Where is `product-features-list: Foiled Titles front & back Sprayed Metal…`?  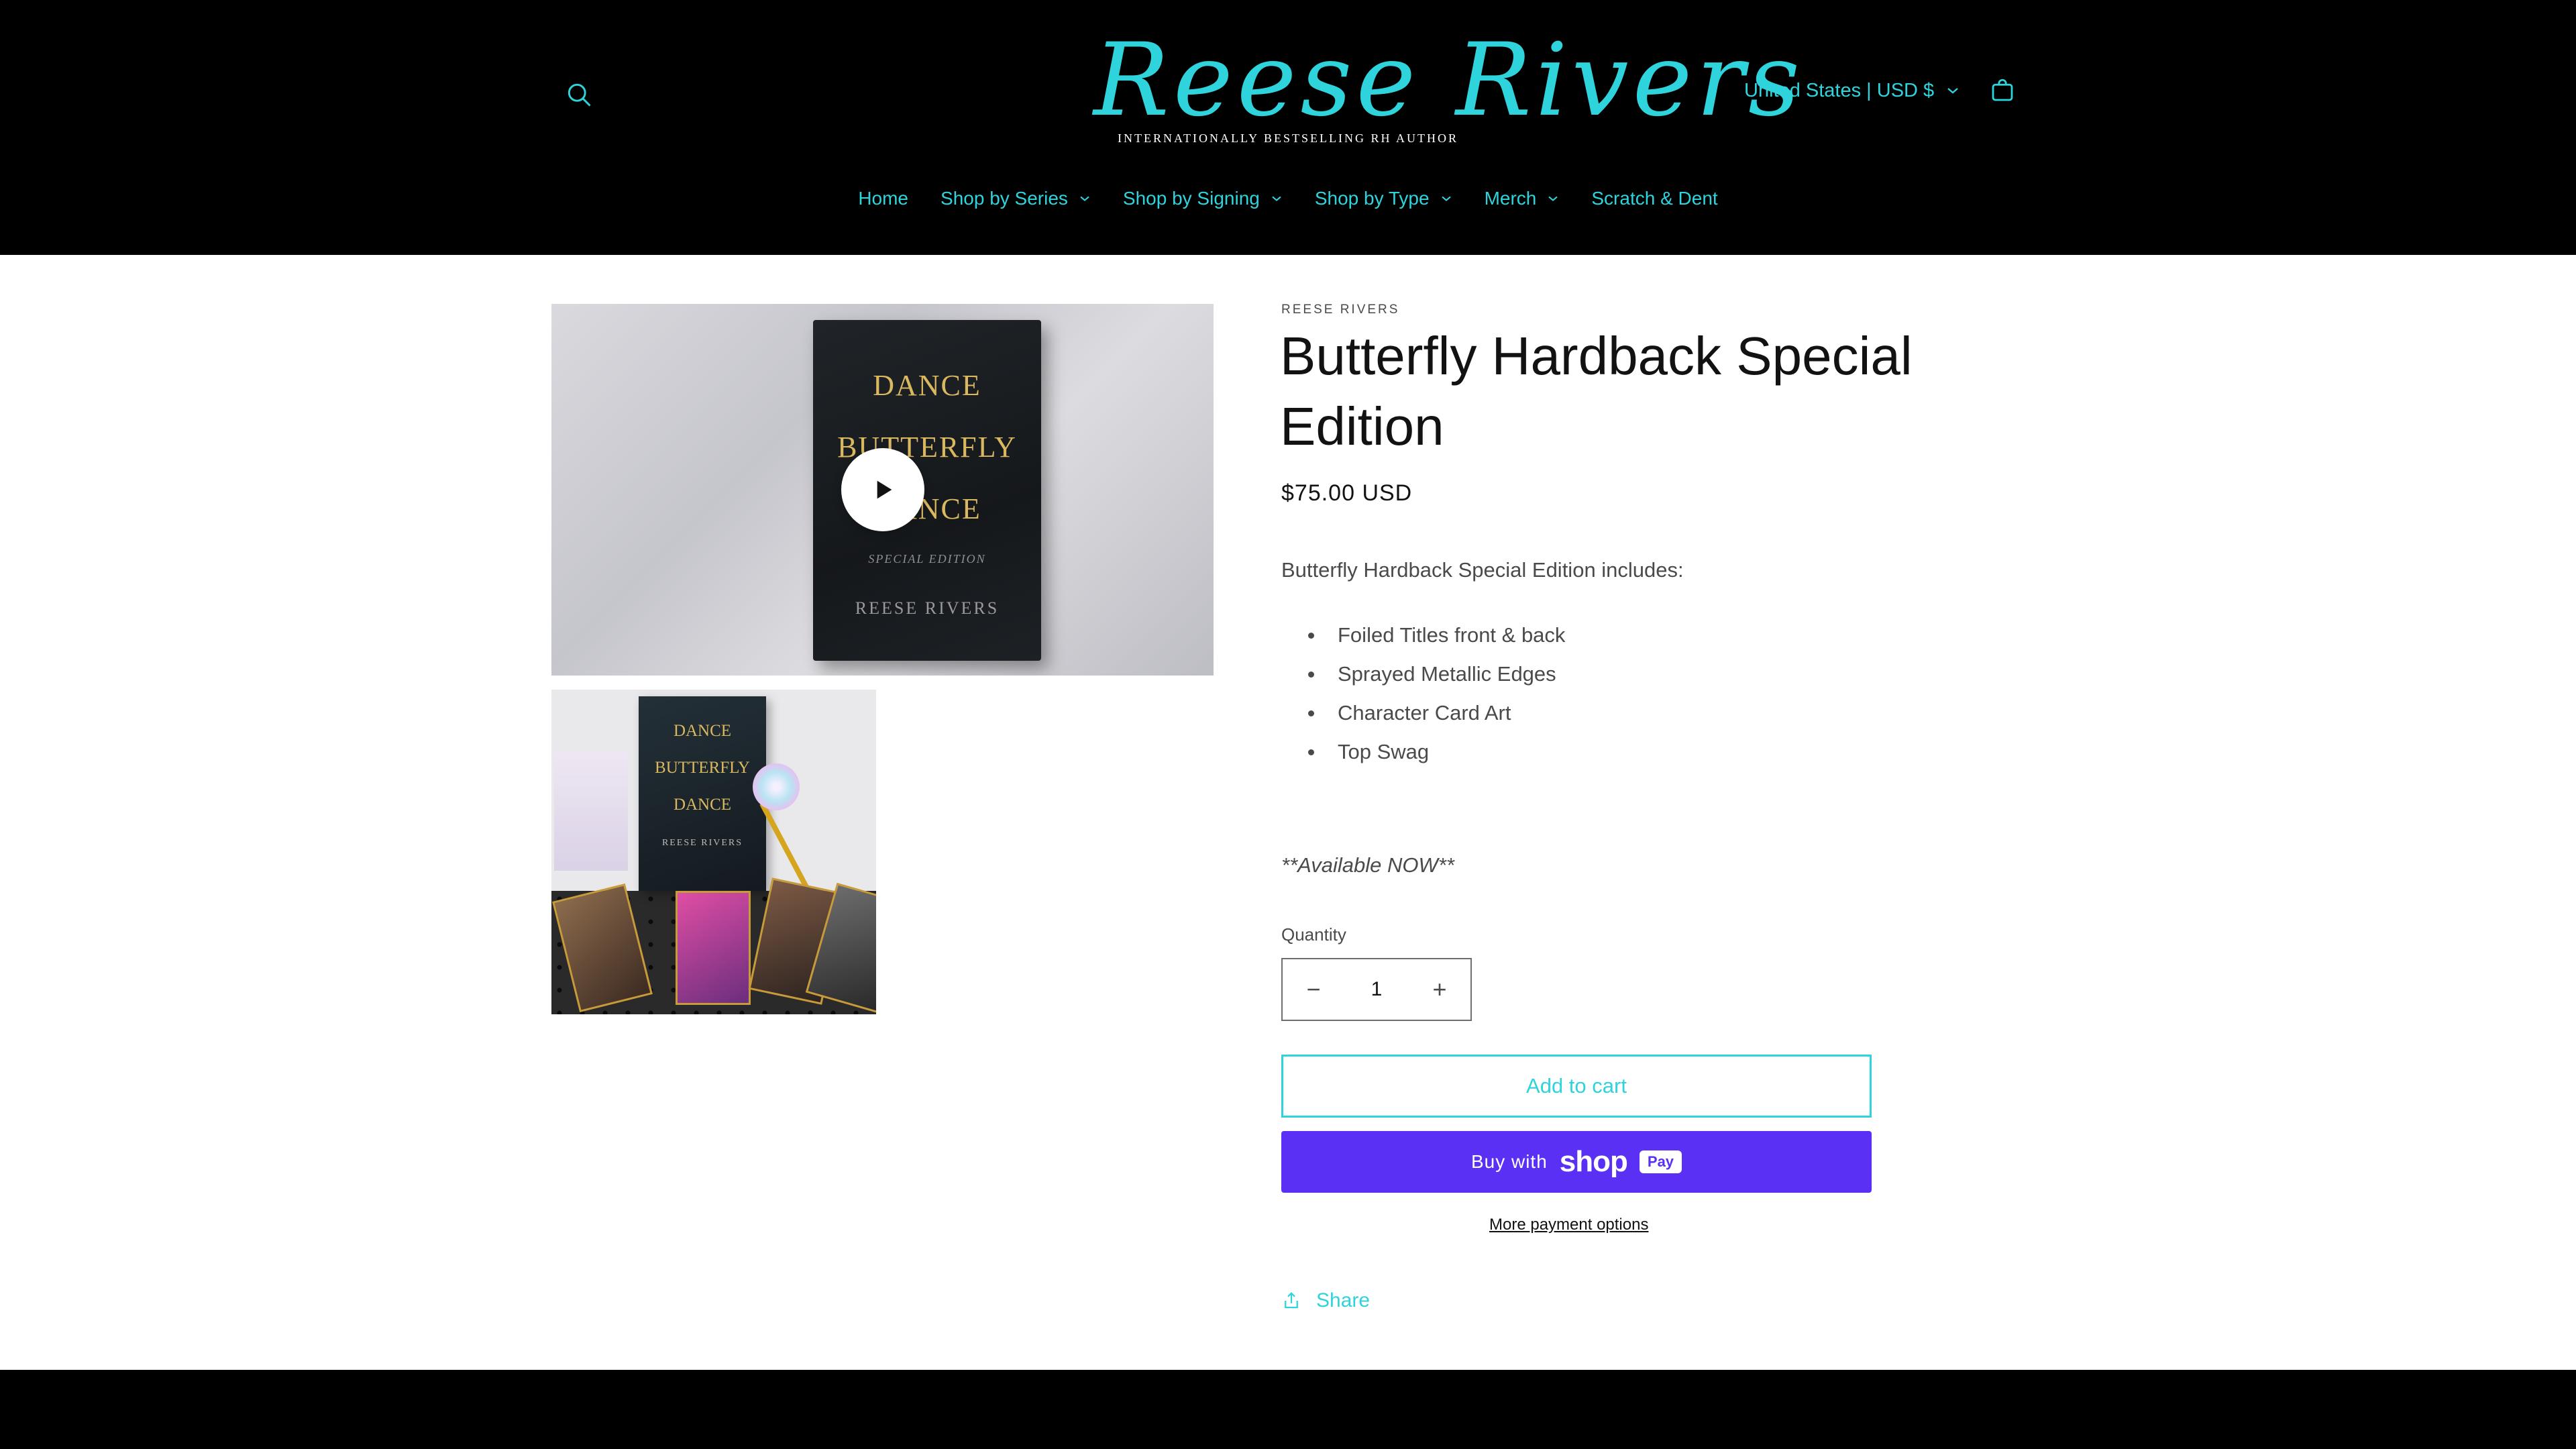
product-features-list: Foiled Titles front & back Sprayed Metal… is located at coordinates (1436, 693).